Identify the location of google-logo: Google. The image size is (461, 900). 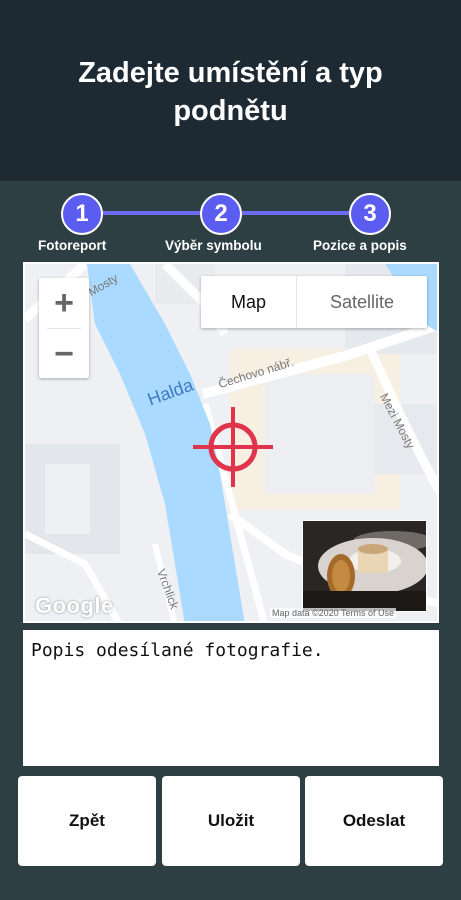
(74, 605).